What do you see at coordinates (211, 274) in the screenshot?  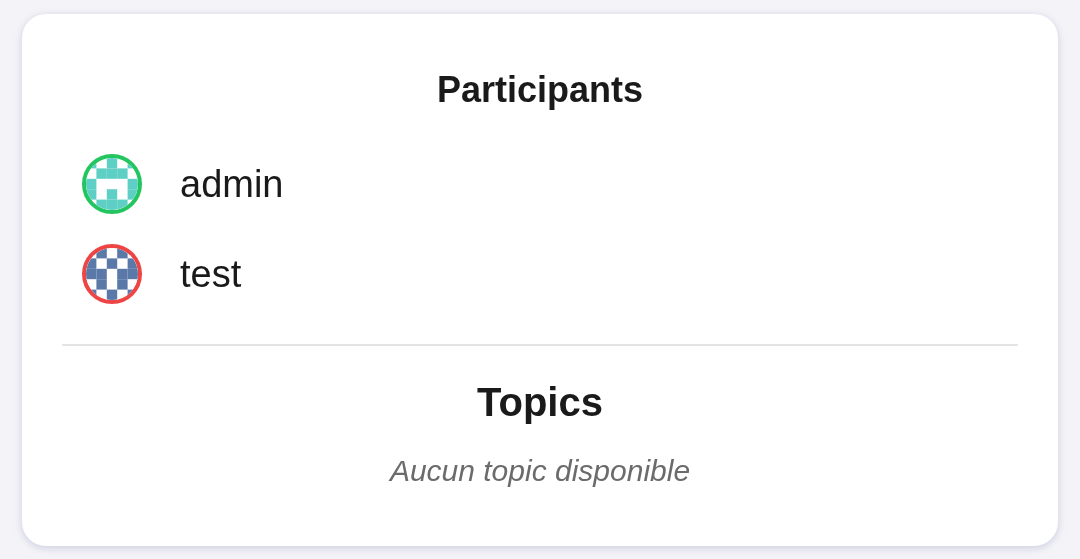 I see `participant-name: test` at bounding box center [211, 274].